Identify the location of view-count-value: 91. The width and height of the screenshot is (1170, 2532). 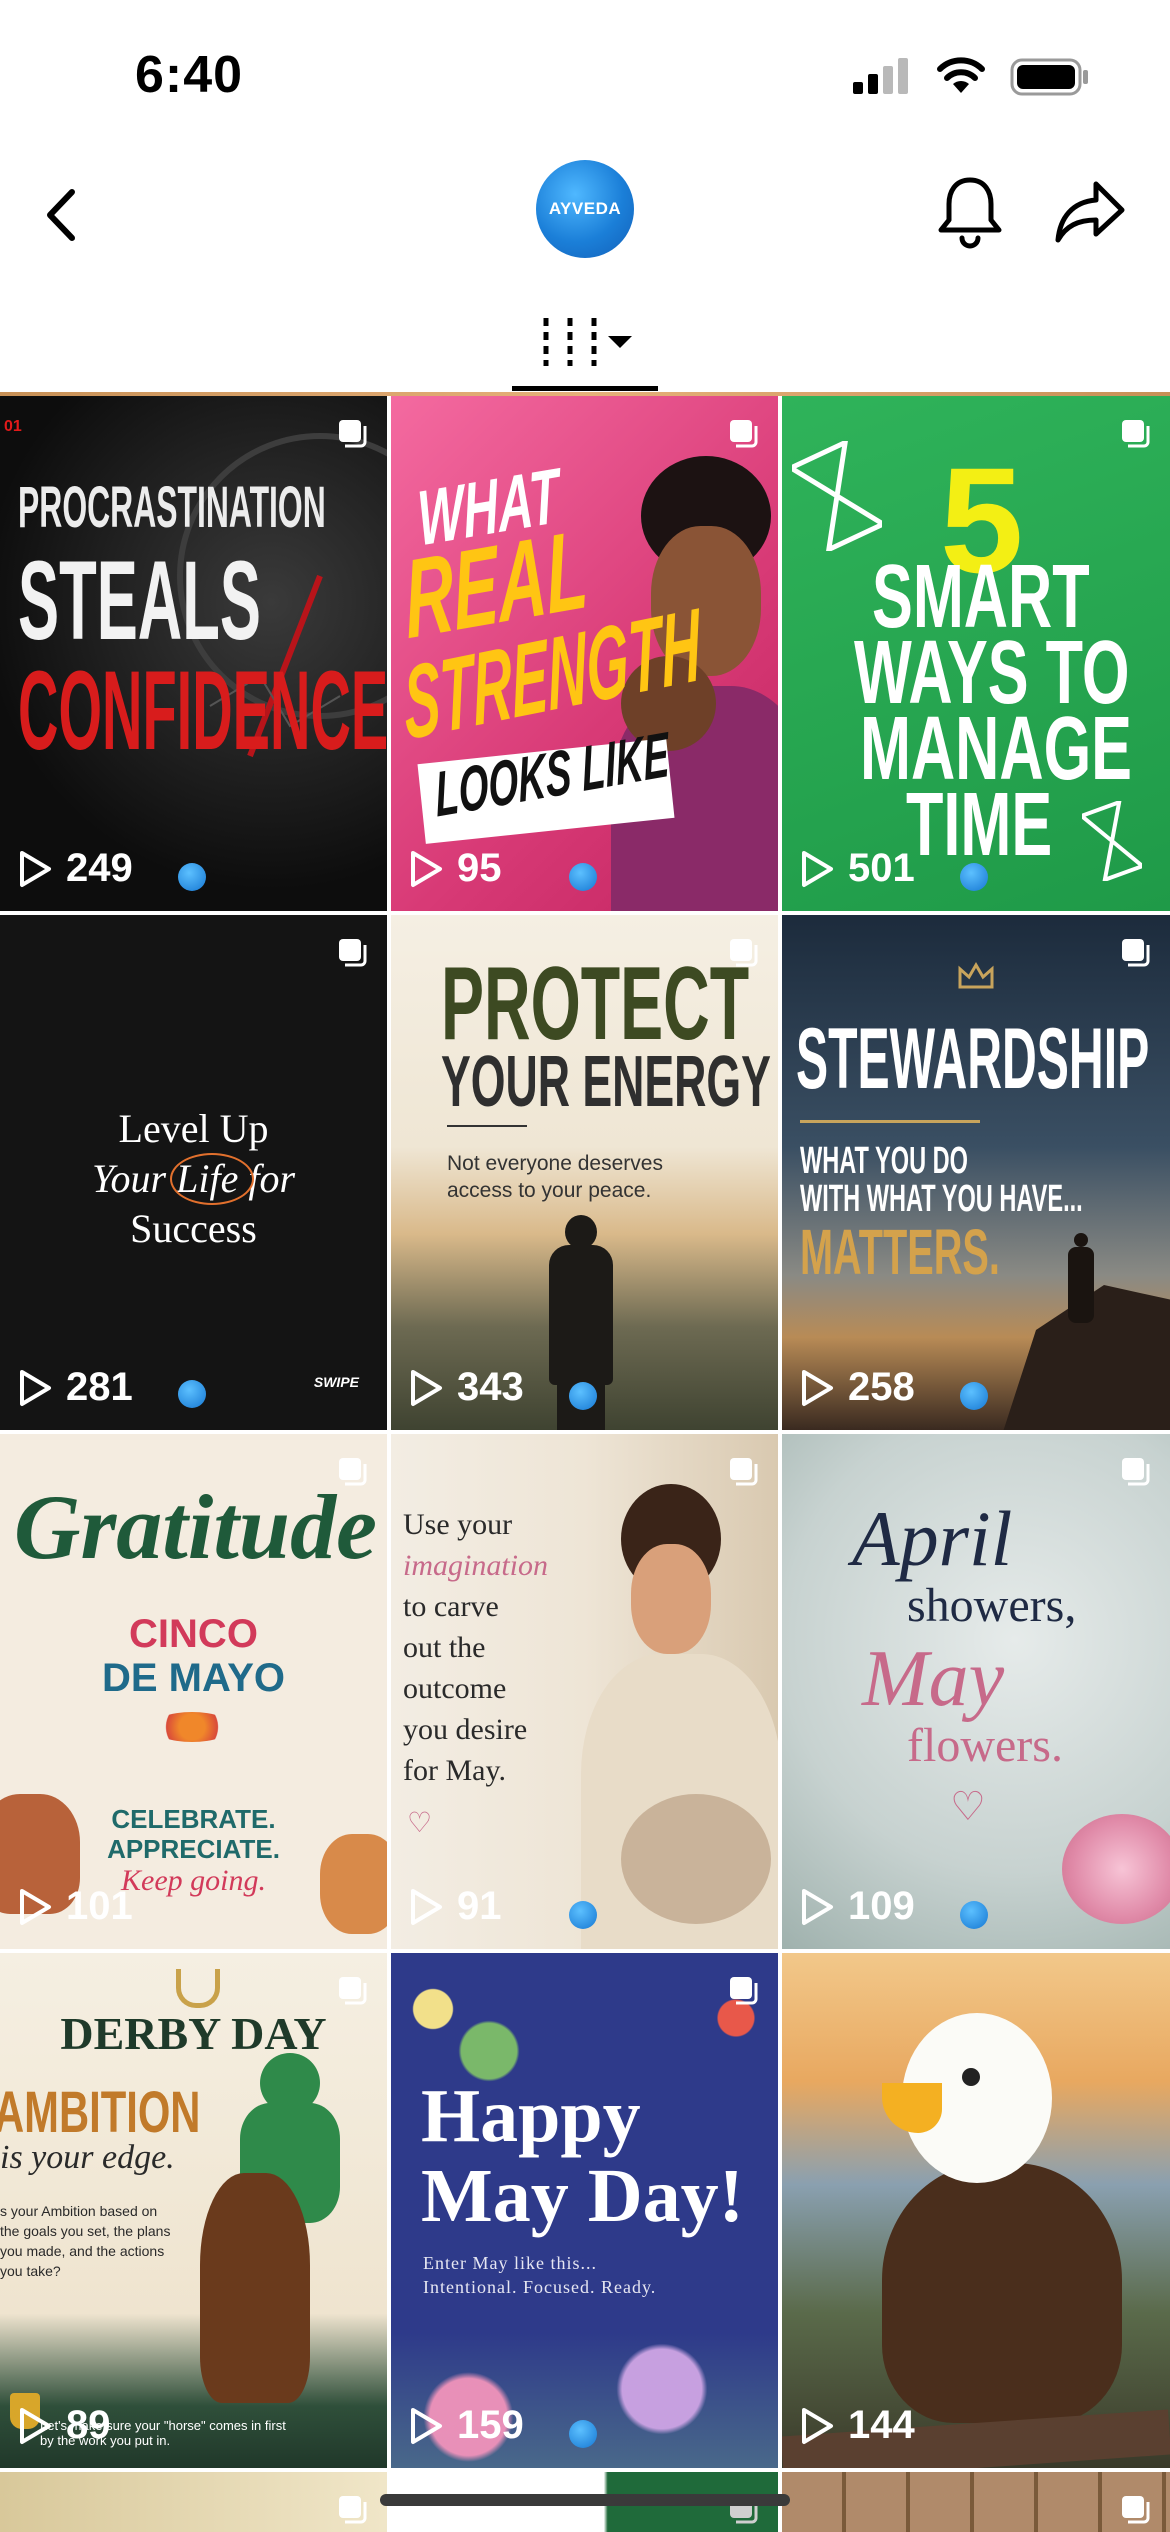
(479, 1906).